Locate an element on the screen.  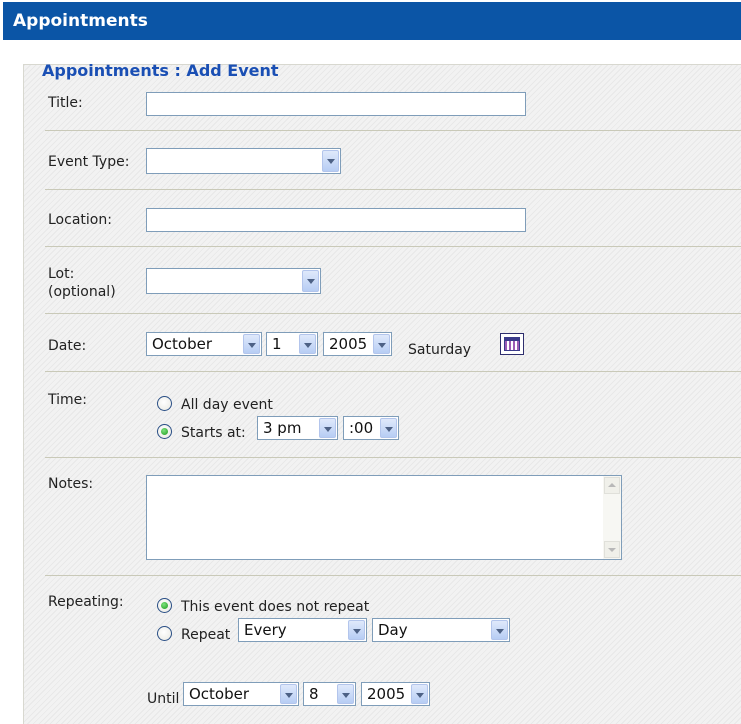
start-minute-select: :00 is located at coordinates (371, 428).